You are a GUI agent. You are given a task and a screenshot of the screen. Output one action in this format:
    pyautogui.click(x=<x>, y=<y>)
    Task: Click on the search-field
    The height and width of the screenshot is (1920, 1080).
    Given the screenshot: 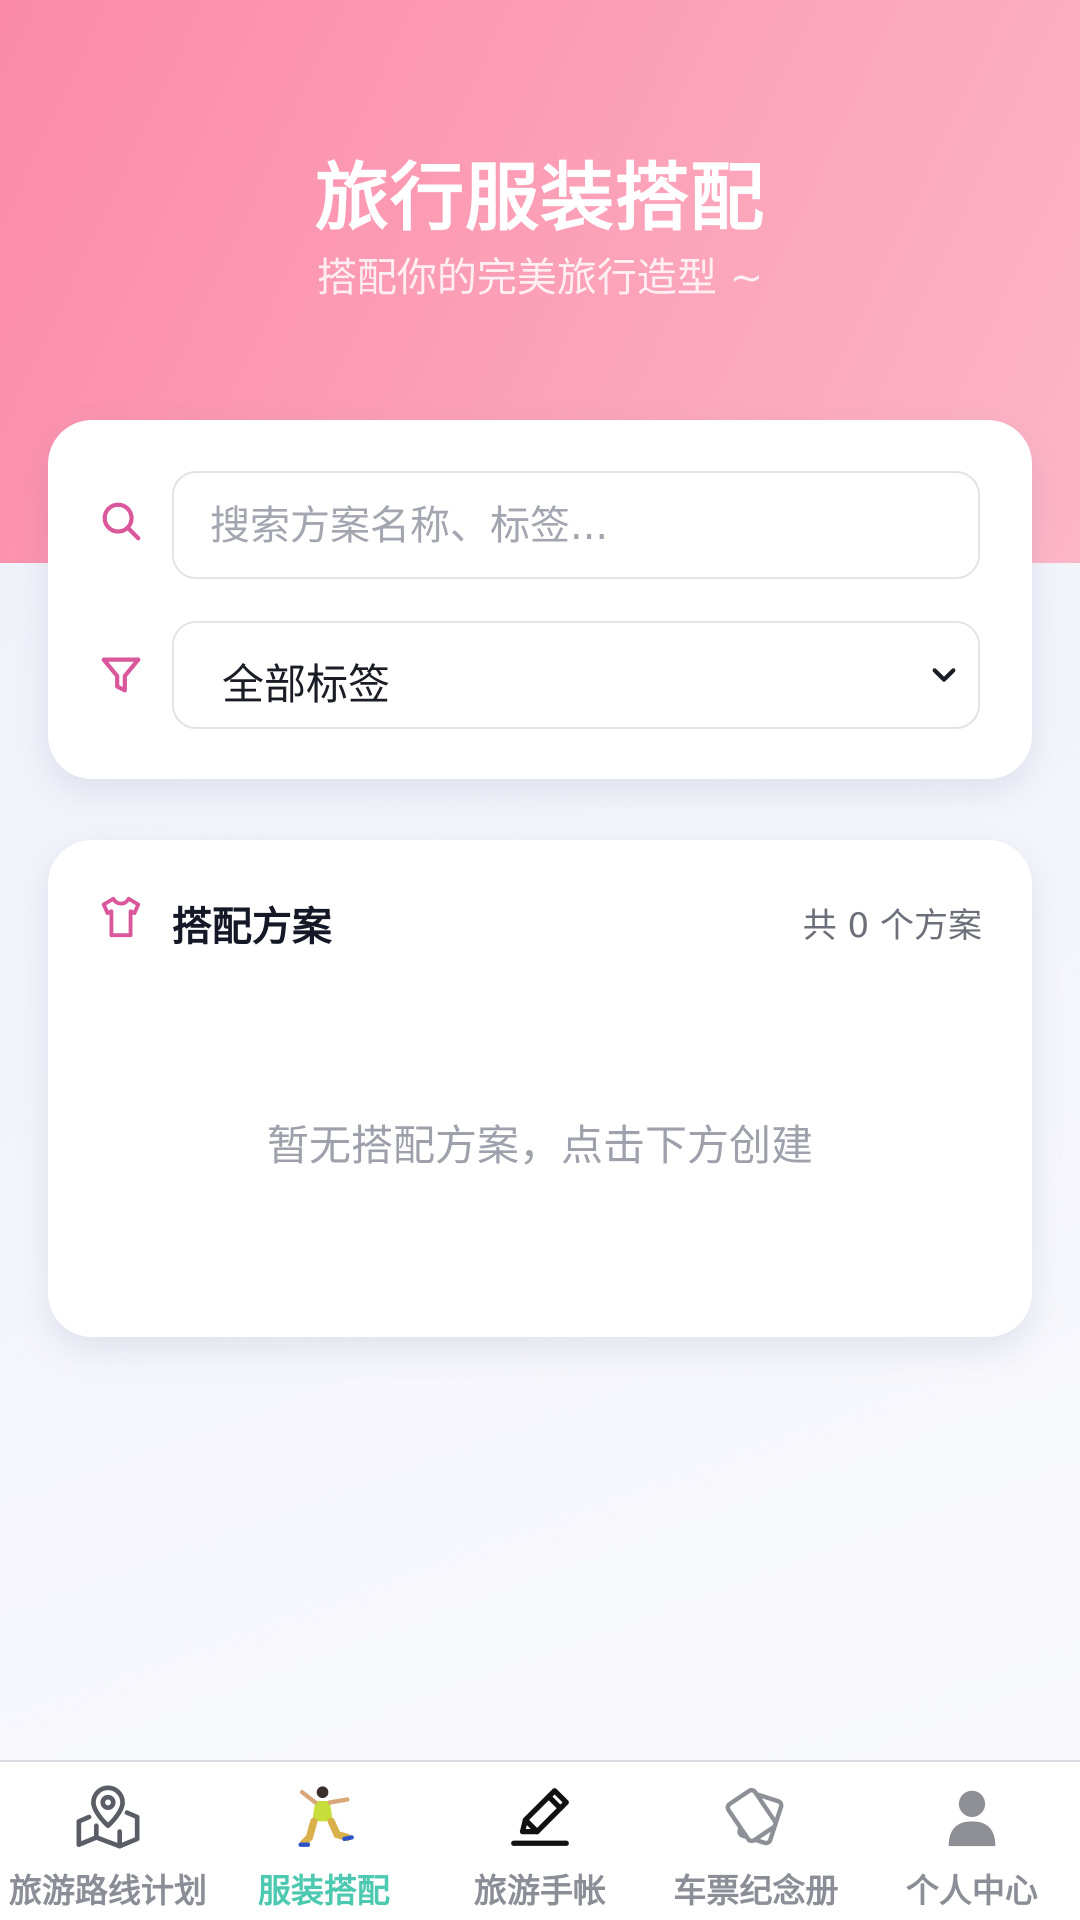 What is the action you would take?
    pyautogui.click(x=576, y=525)
    